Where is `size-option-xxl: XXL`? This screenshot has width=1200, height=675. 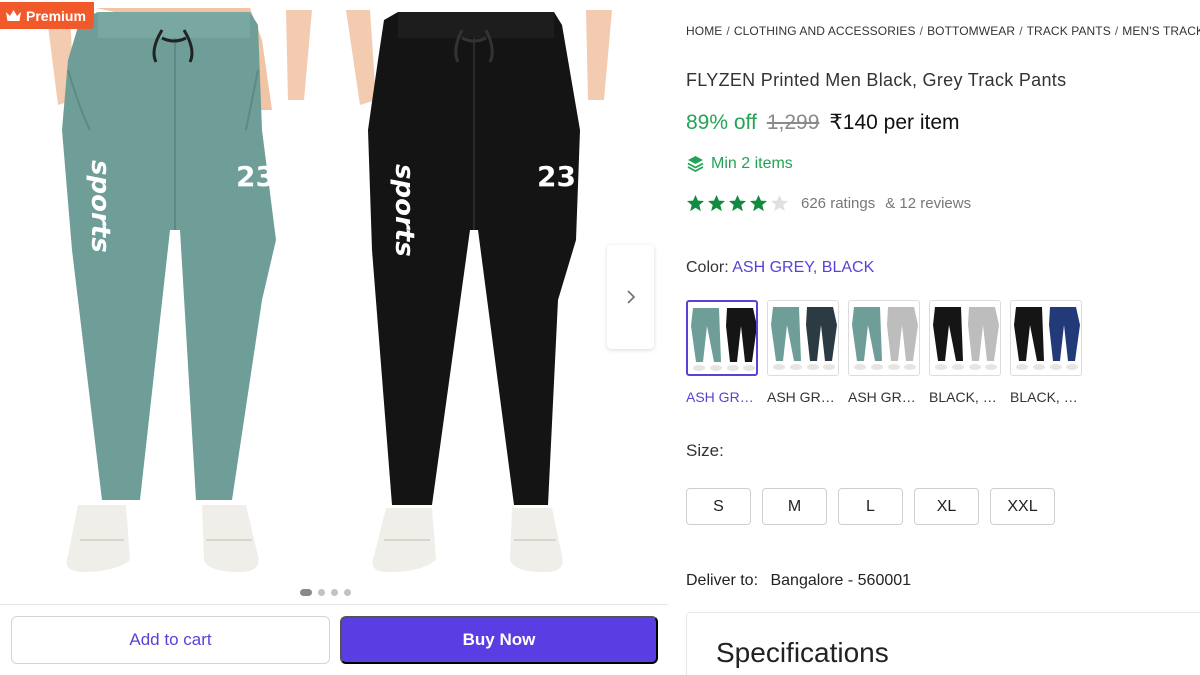
size-option-xxl: XXL is located at coordinates (1022, 506).